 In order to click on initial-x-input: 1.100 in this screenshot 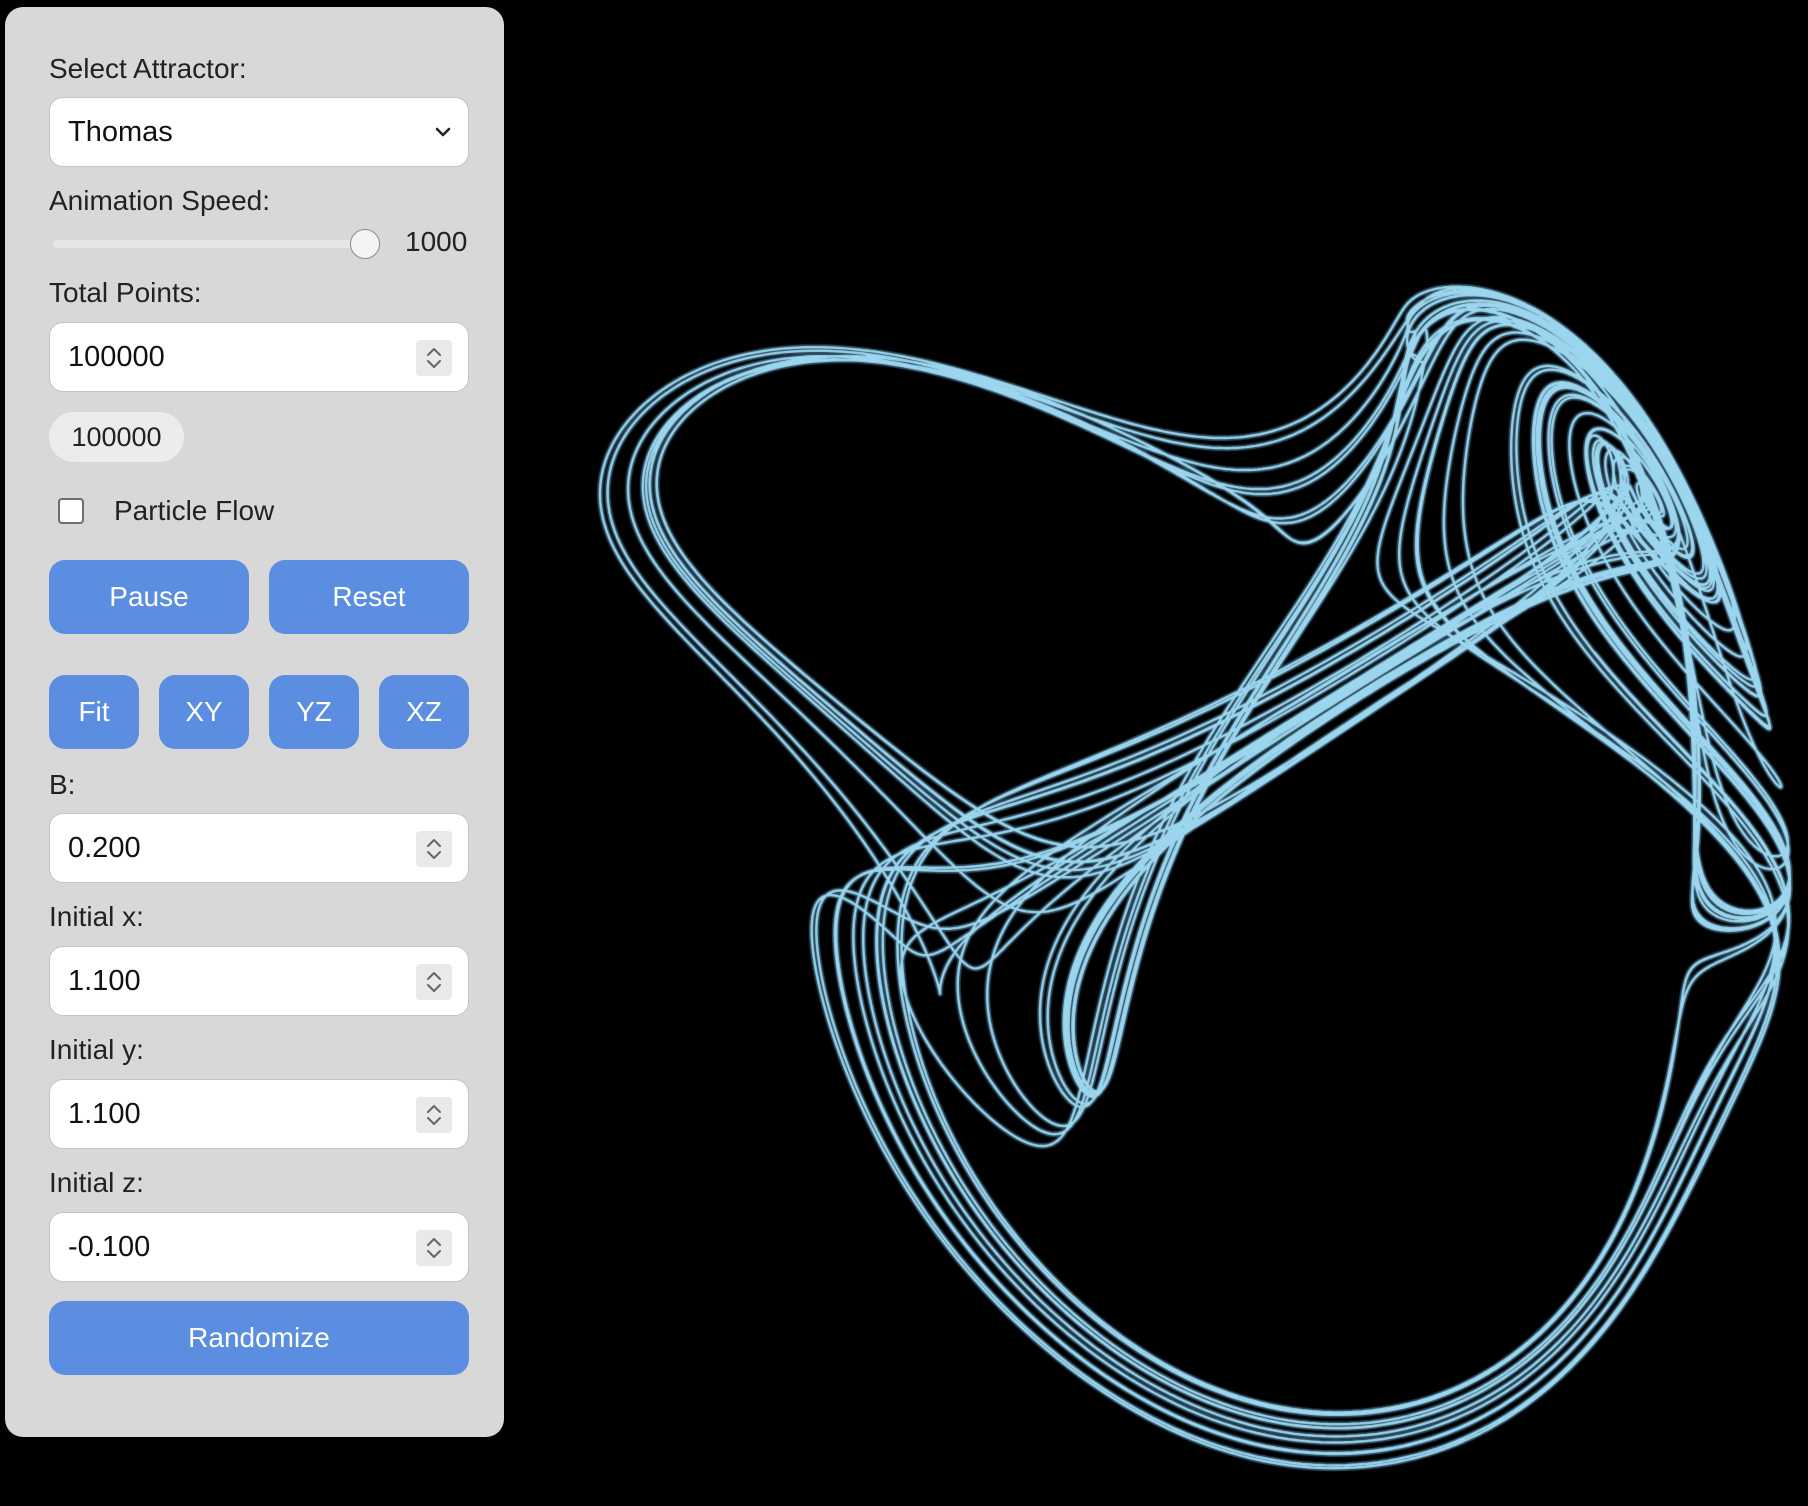, I will do `click(259, 981)`.